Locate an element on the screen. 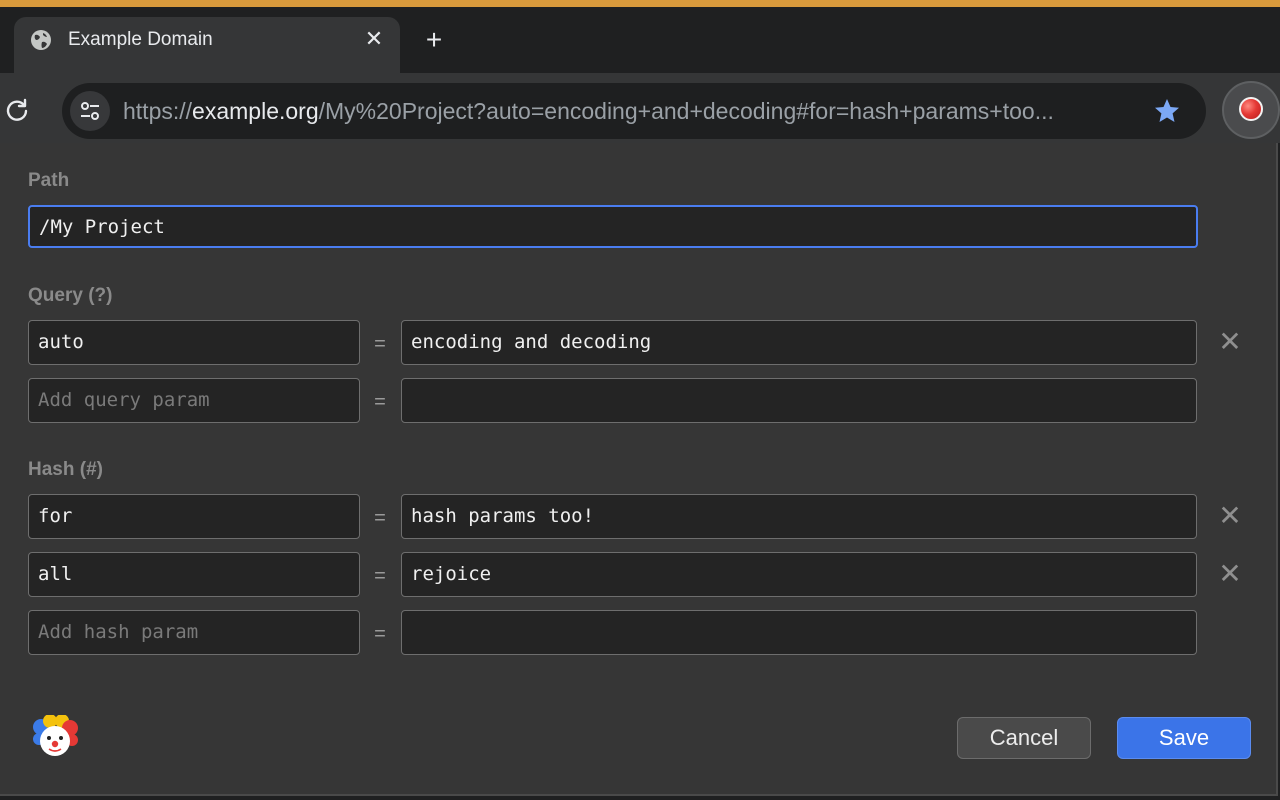 This screenshot has width=1280, height=800. tab-example-domain: Example Domain ✕ is located at coordinates (207, 45).